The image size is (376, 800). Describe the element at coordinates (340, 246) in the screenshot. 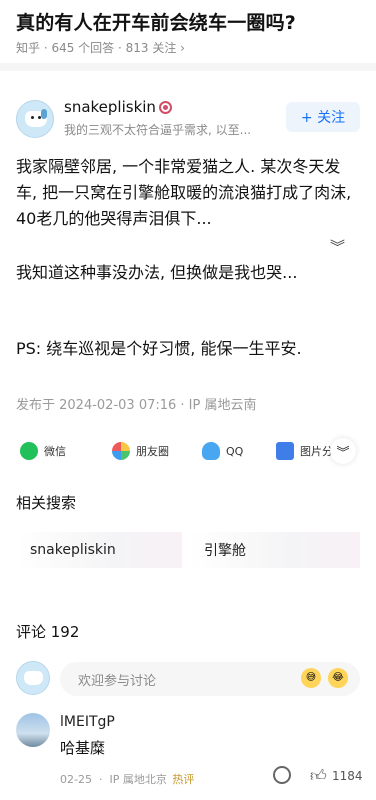

I see `expand-answer-icon: ︾` at that location.